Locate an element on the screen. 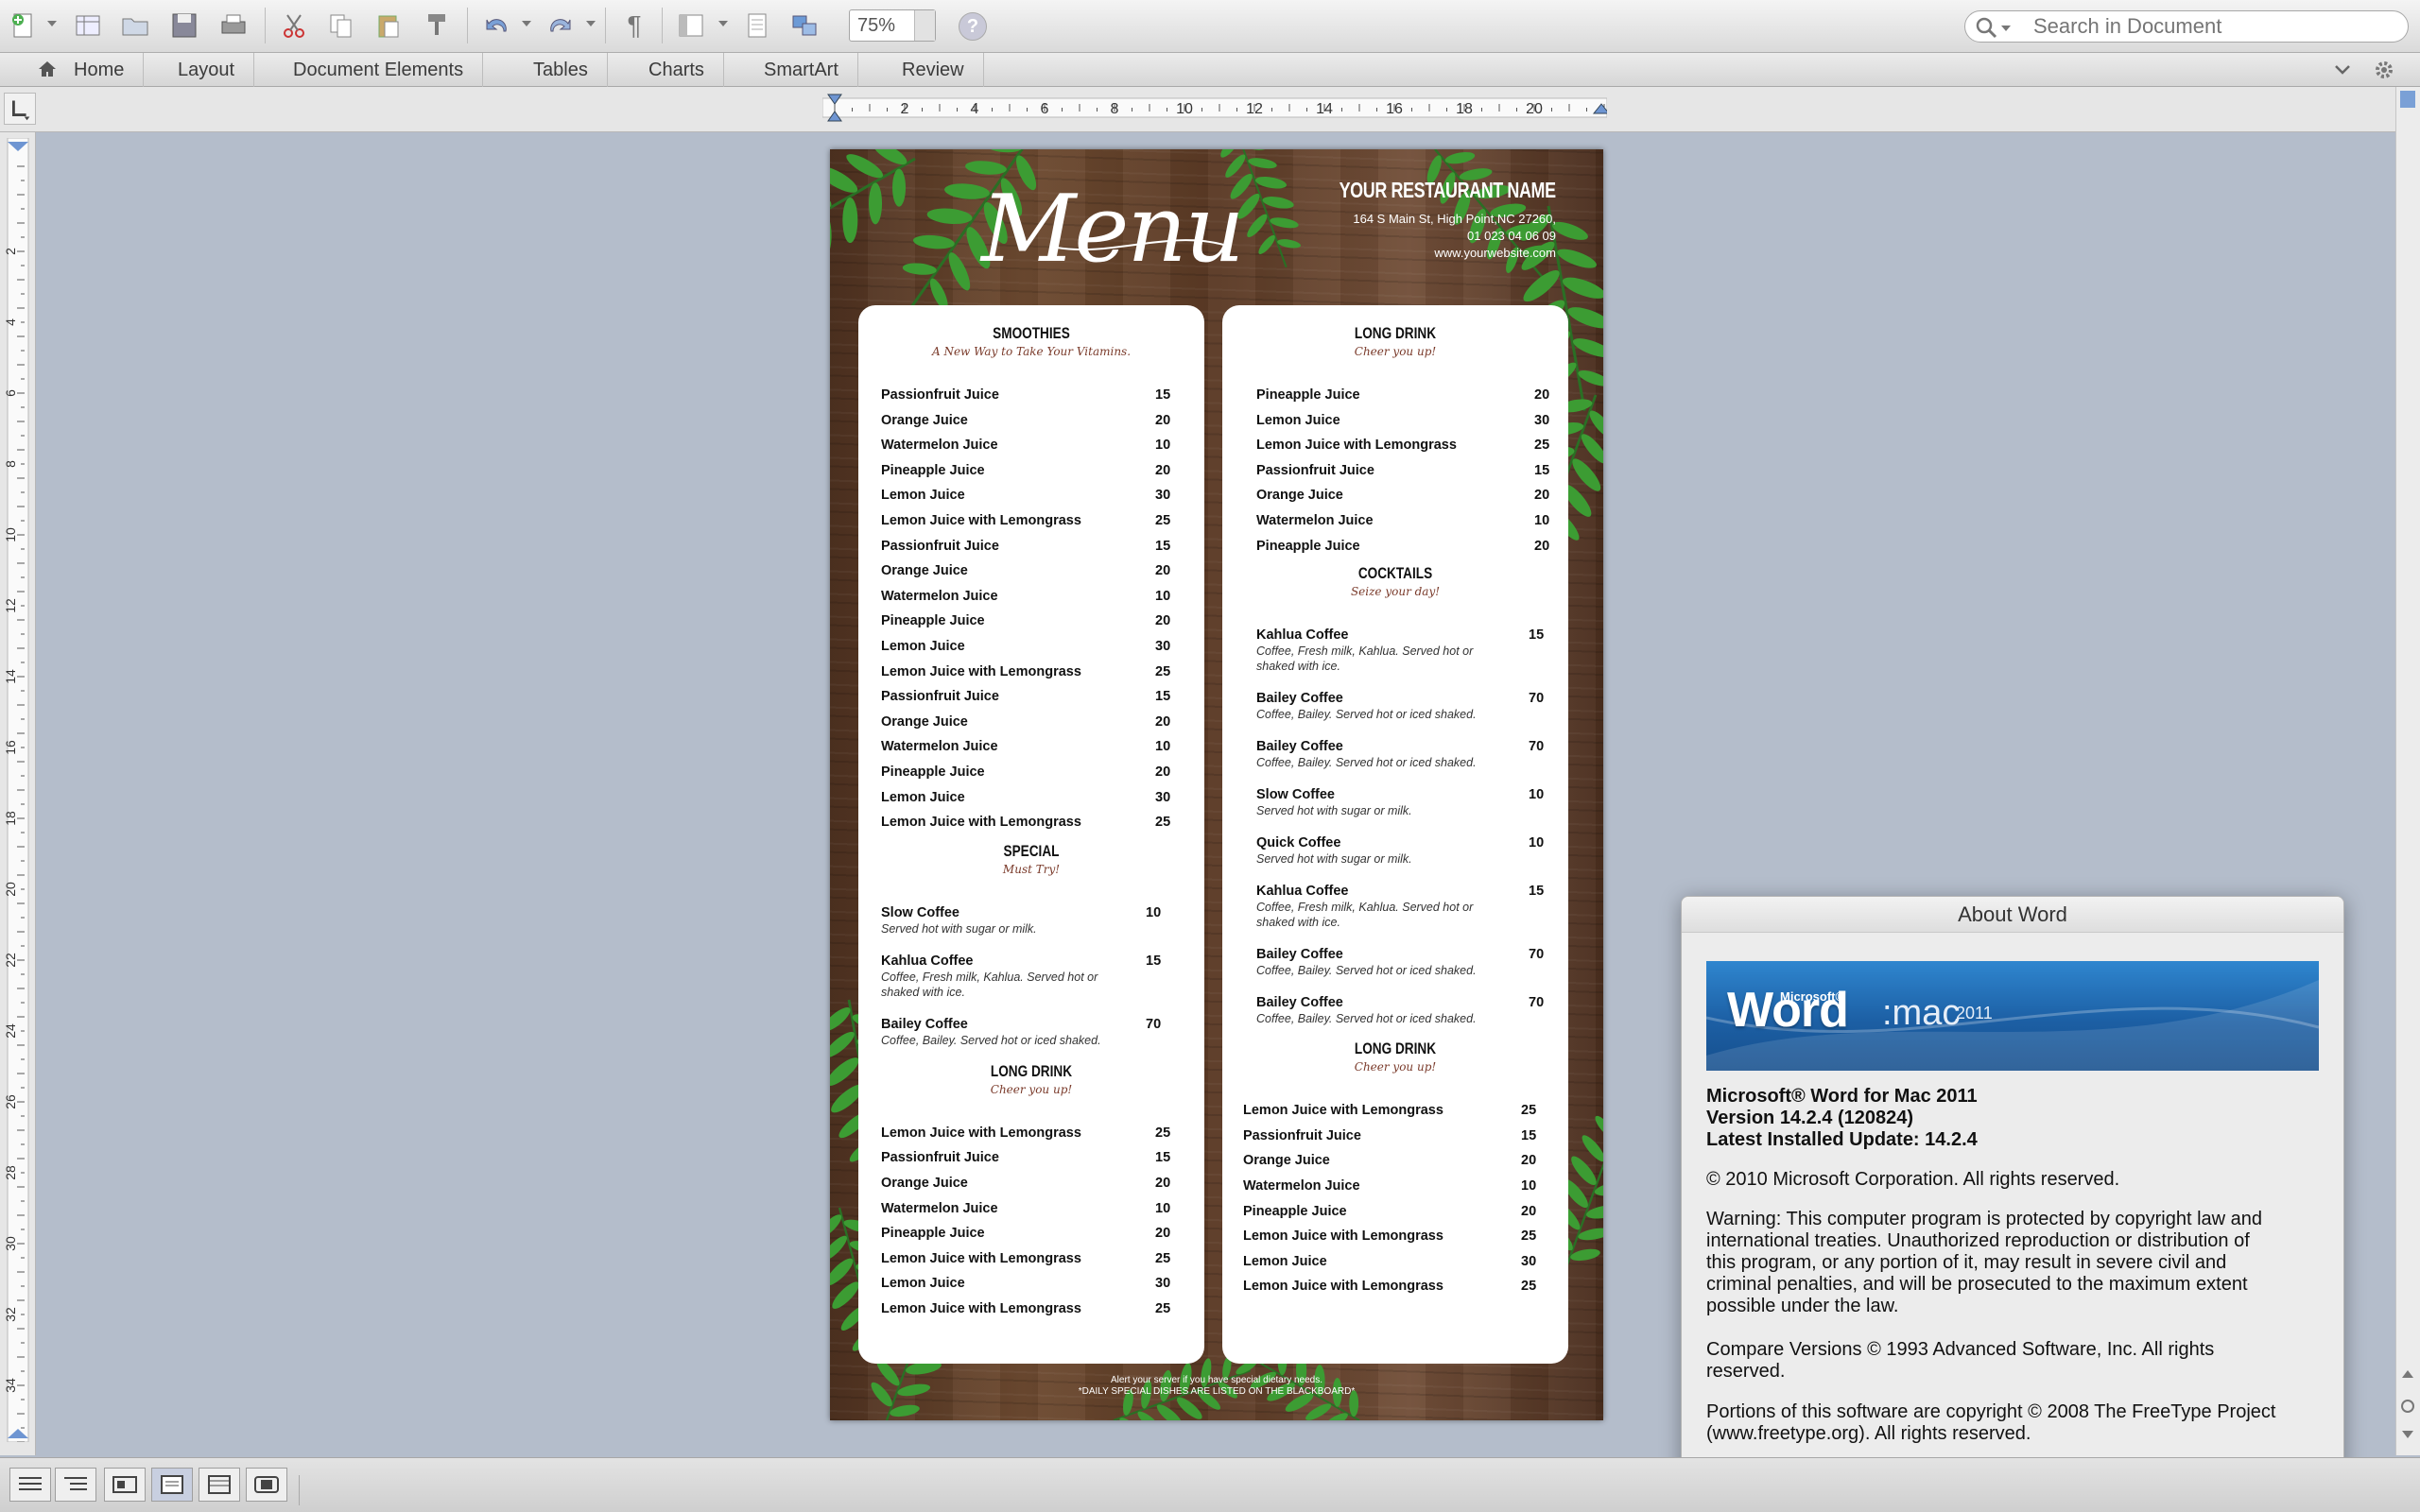  focus-view-button is located at coordinates (266, 1485).